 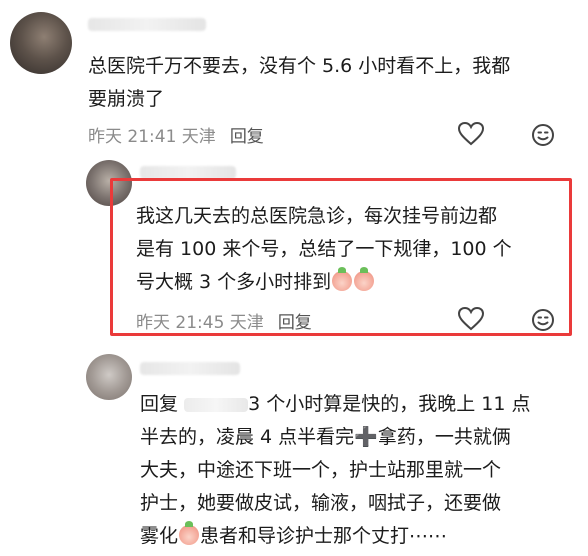 What do you see at coordinates (321, 503) in the screenshot?
I see `reply-text-line: 护士，她要做皮试，输液，咽拭子，还要做` at bounding box center [321, 503].